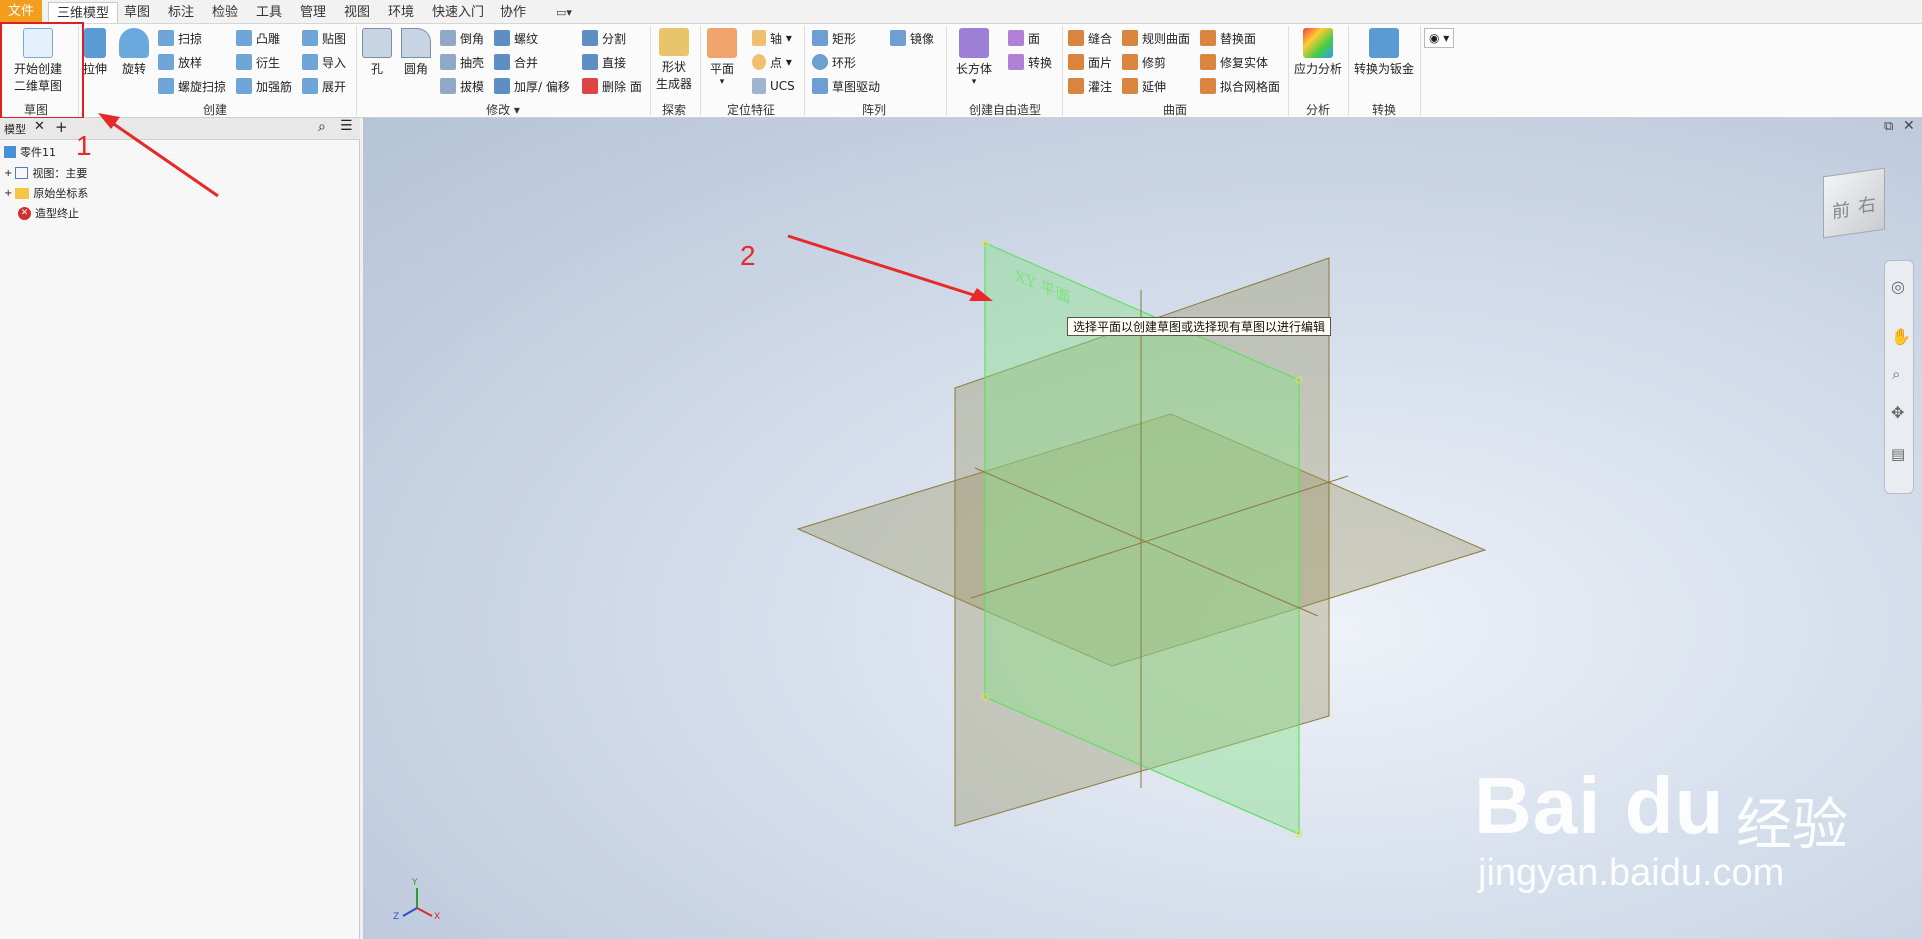 The width and height of the screenshot is (1922, 939). I want to click on freeform-box-label: 长方体, so click(973, 69).